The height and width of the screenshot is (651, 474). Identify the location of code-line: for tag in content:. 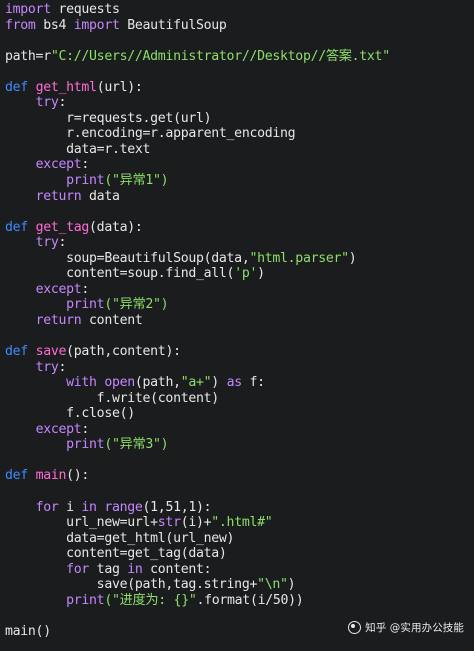
(197, 570).